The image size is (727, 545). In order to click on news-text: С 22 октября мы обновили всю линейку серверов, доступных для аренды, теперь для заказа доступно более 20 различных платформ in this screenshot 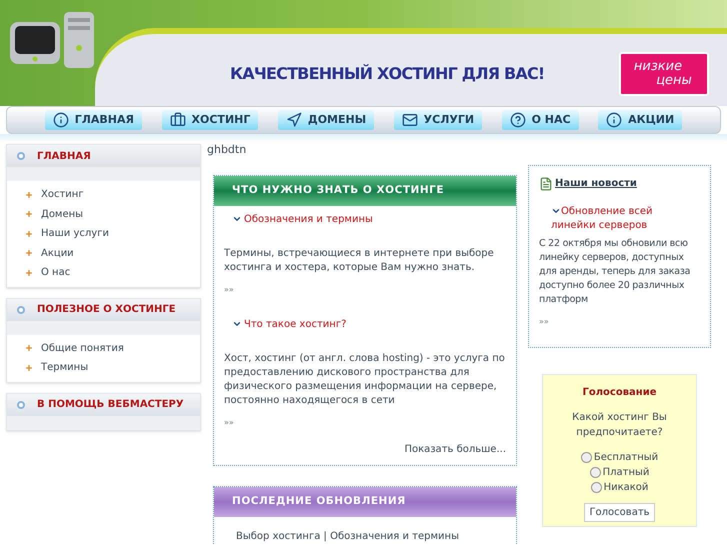, I will do `click(615, 272)`.